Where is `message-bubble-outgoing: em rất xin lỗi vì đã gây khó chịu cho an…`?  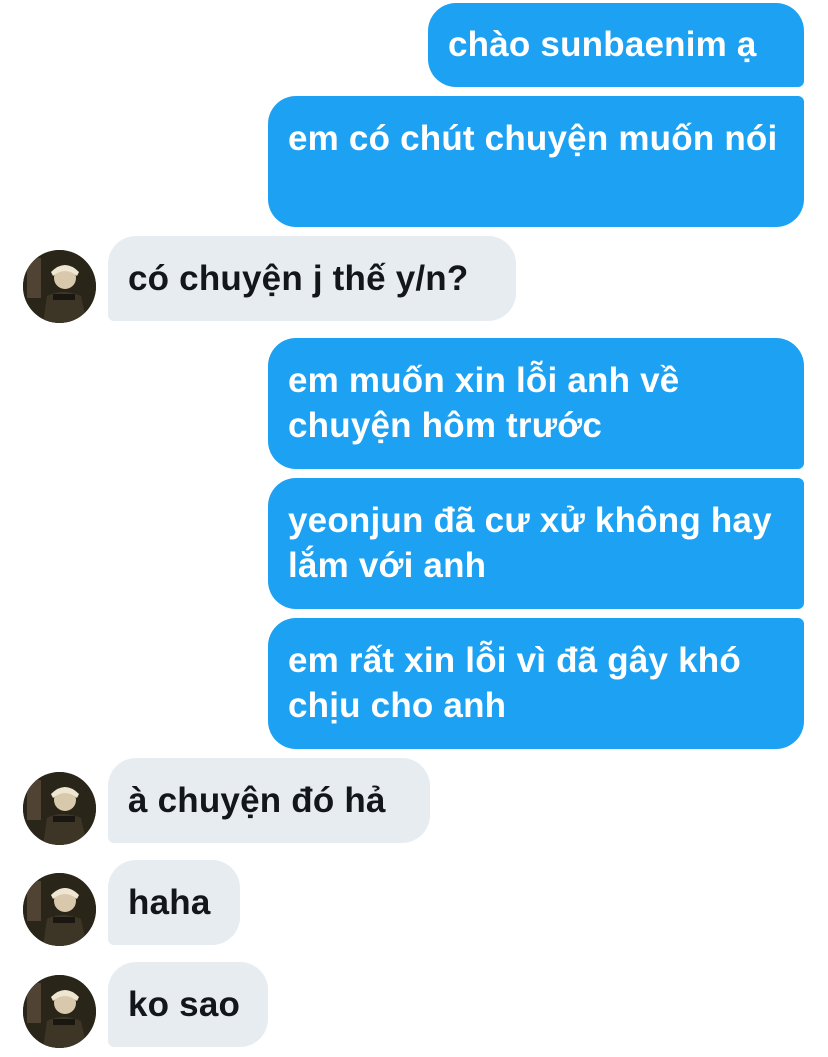 message-bubble-outgoing: em rất xin lỗi vì đã gây khó chịu cho an… is located at coordinates (536, 683).